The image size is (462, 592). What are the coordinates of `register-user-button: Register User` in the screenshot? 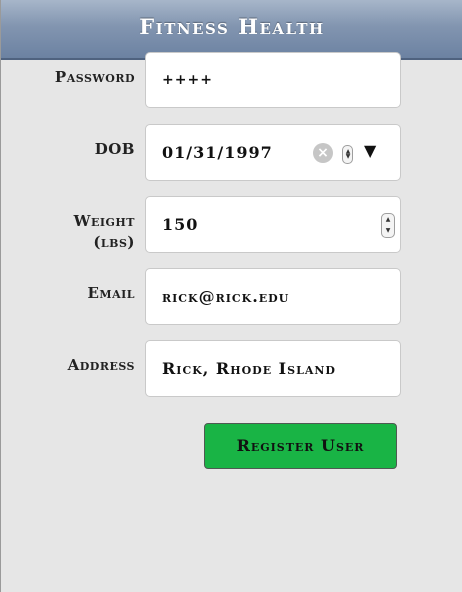 It's located at (300, 446).